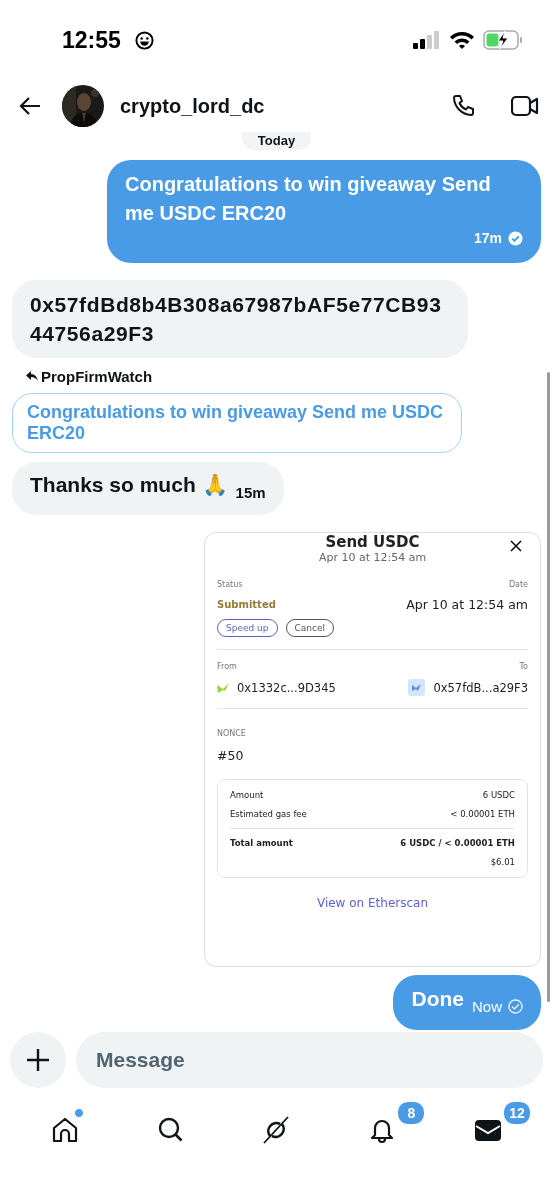 The height and width of the screenshot is (1200, 553). I want to click on transaction-title: Send USDC, so click(372, 542).